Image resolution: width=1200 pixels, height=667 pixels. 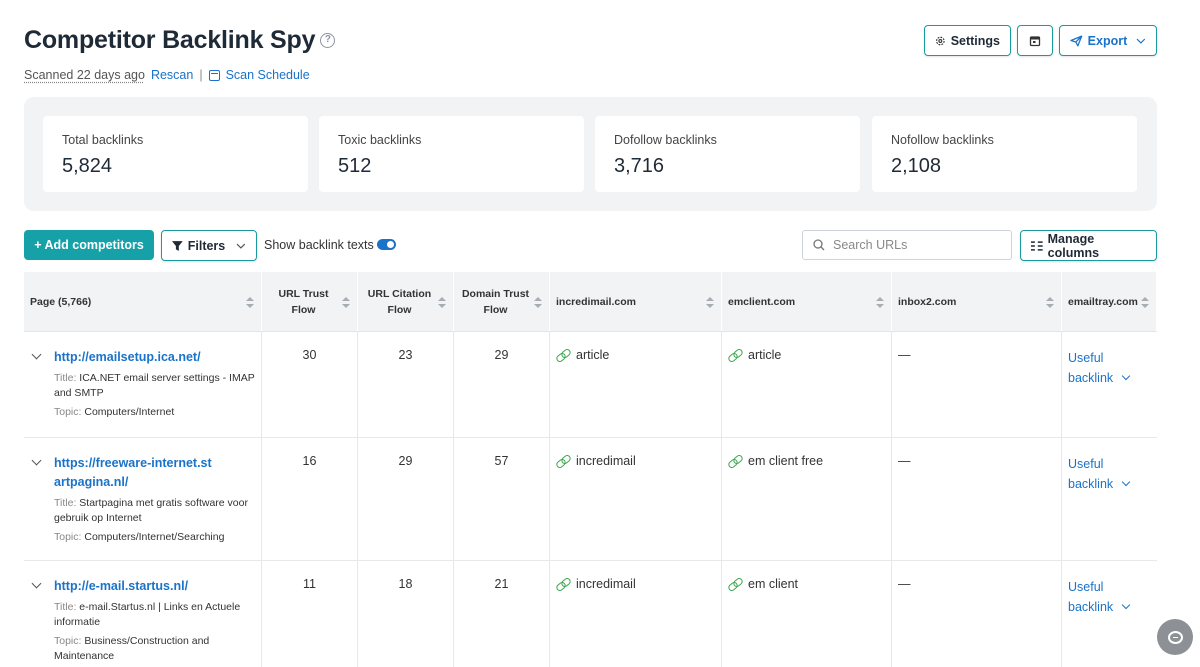 I want to click on filter-icon, so click(x=177, y=245).